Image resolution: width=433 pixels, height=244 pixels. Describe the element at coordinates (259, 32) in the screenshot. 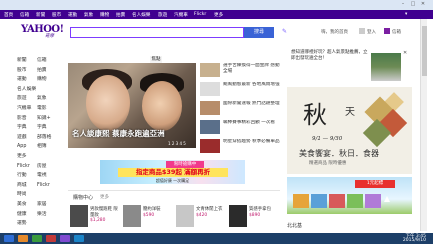

I see `search-button: 搜尋` at that location.